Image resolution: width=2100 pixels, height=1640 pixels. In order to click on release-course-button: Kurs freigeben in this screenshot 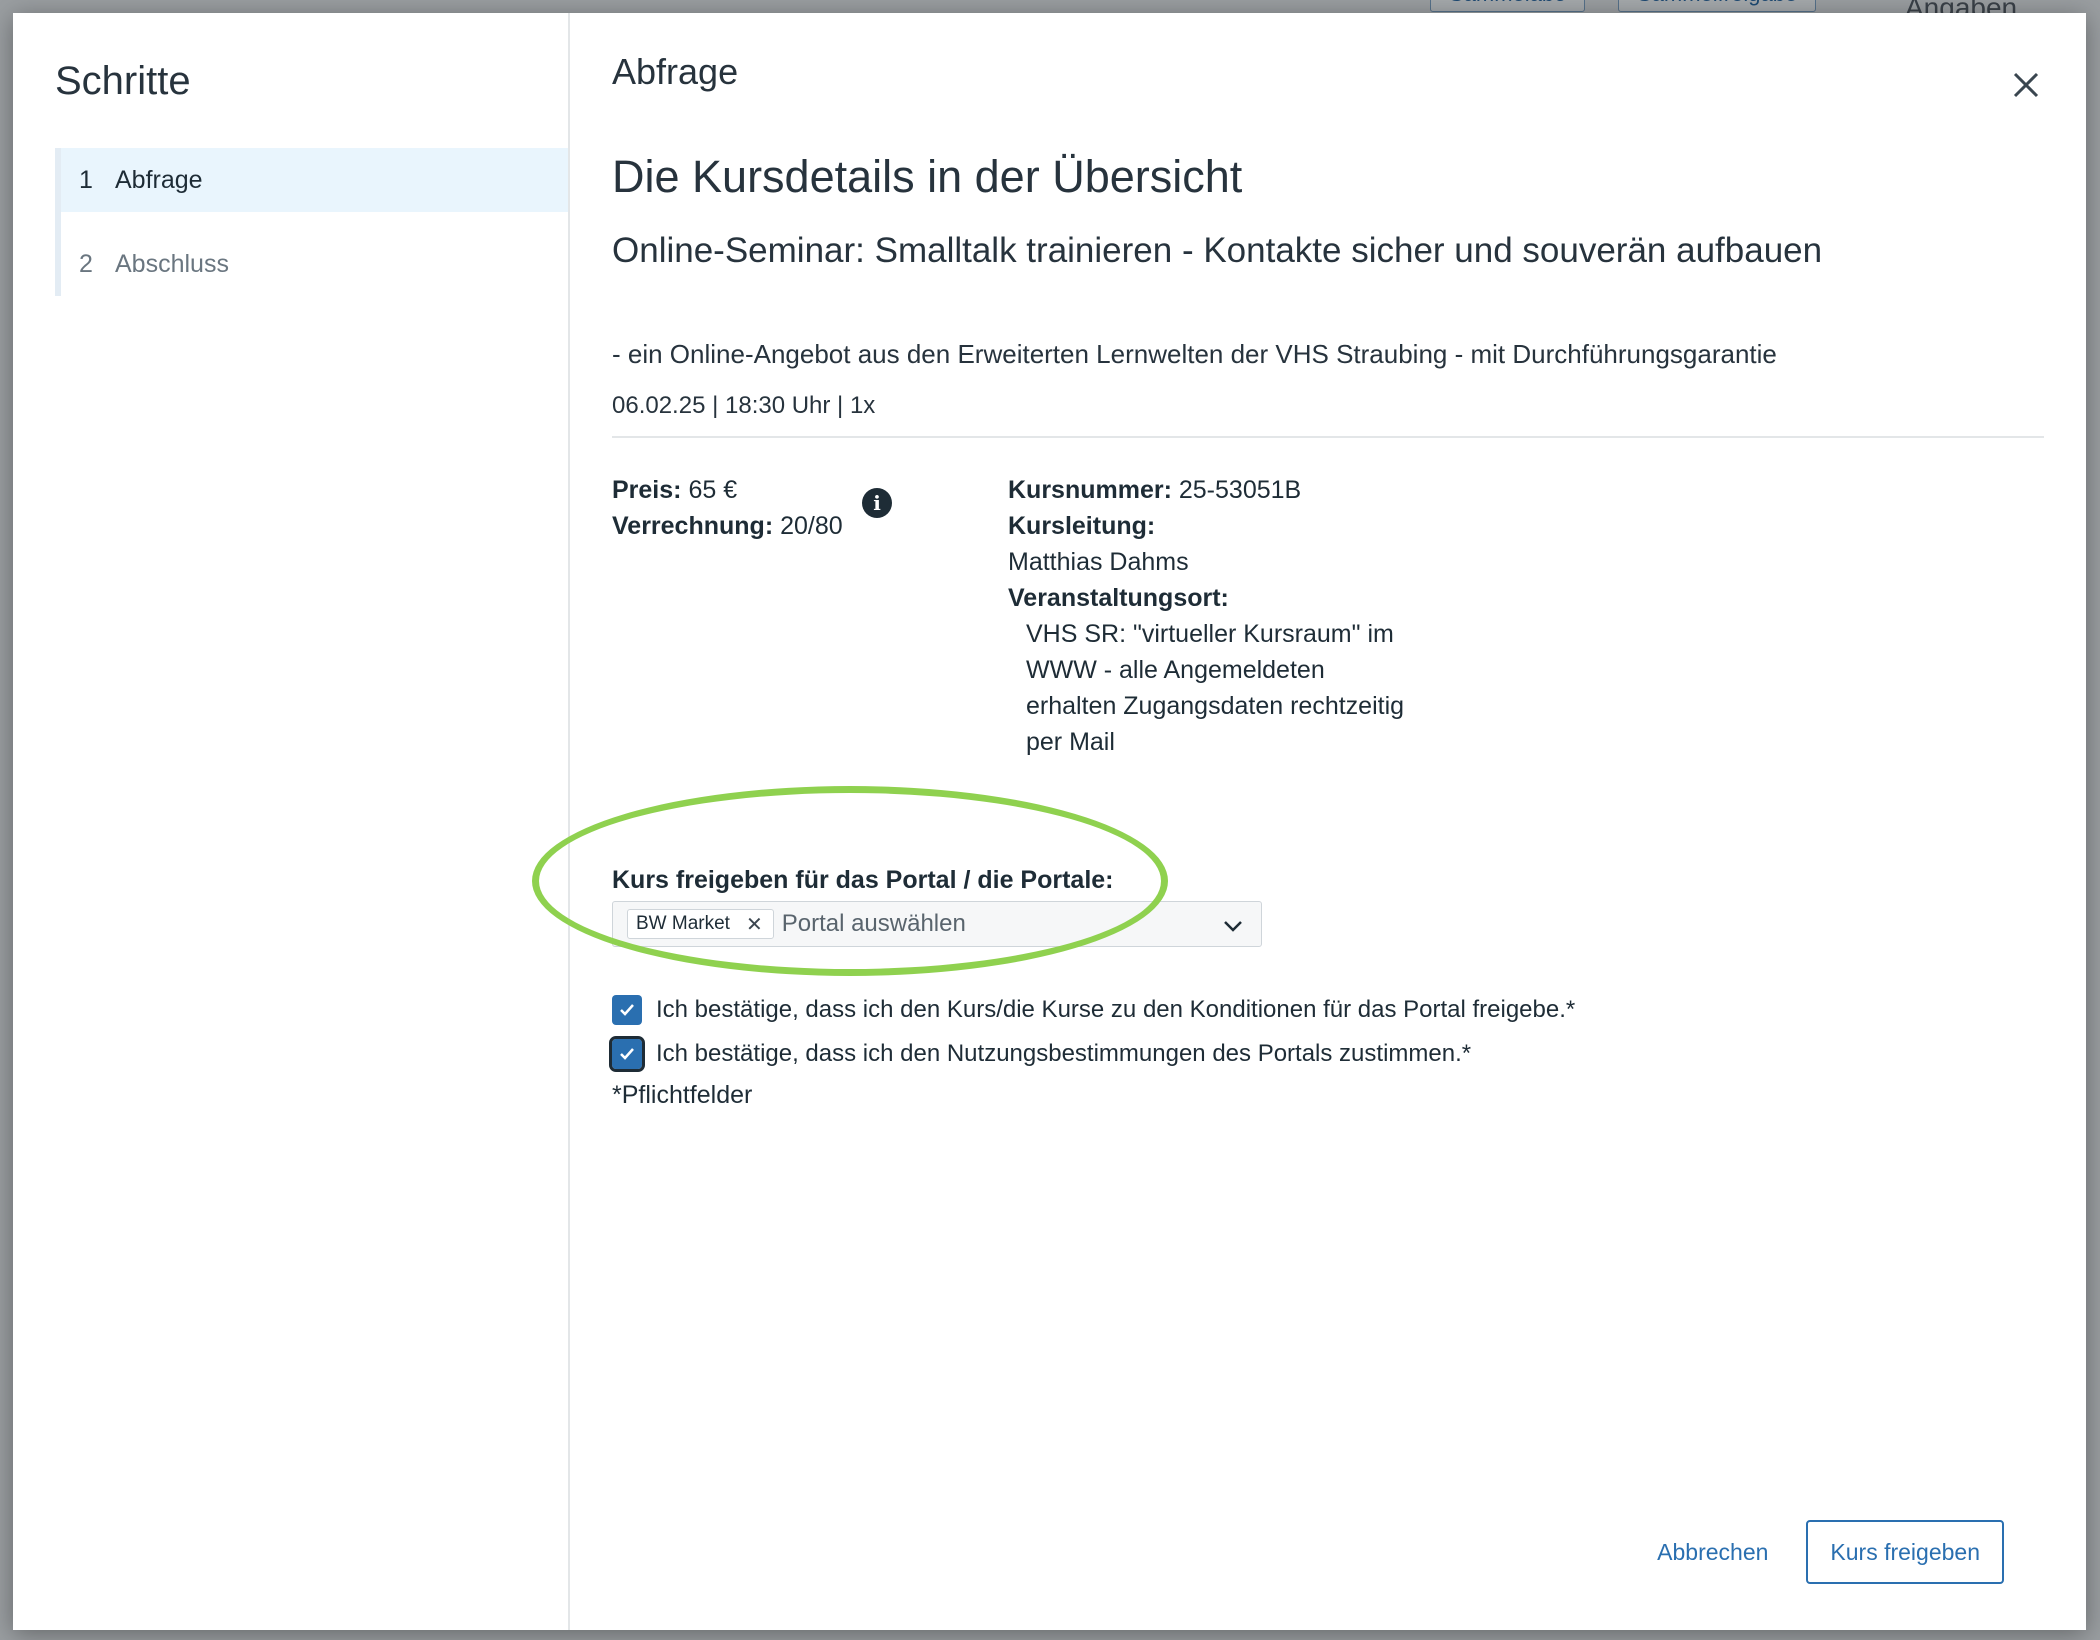, I will do `click(1905, 1552)`.